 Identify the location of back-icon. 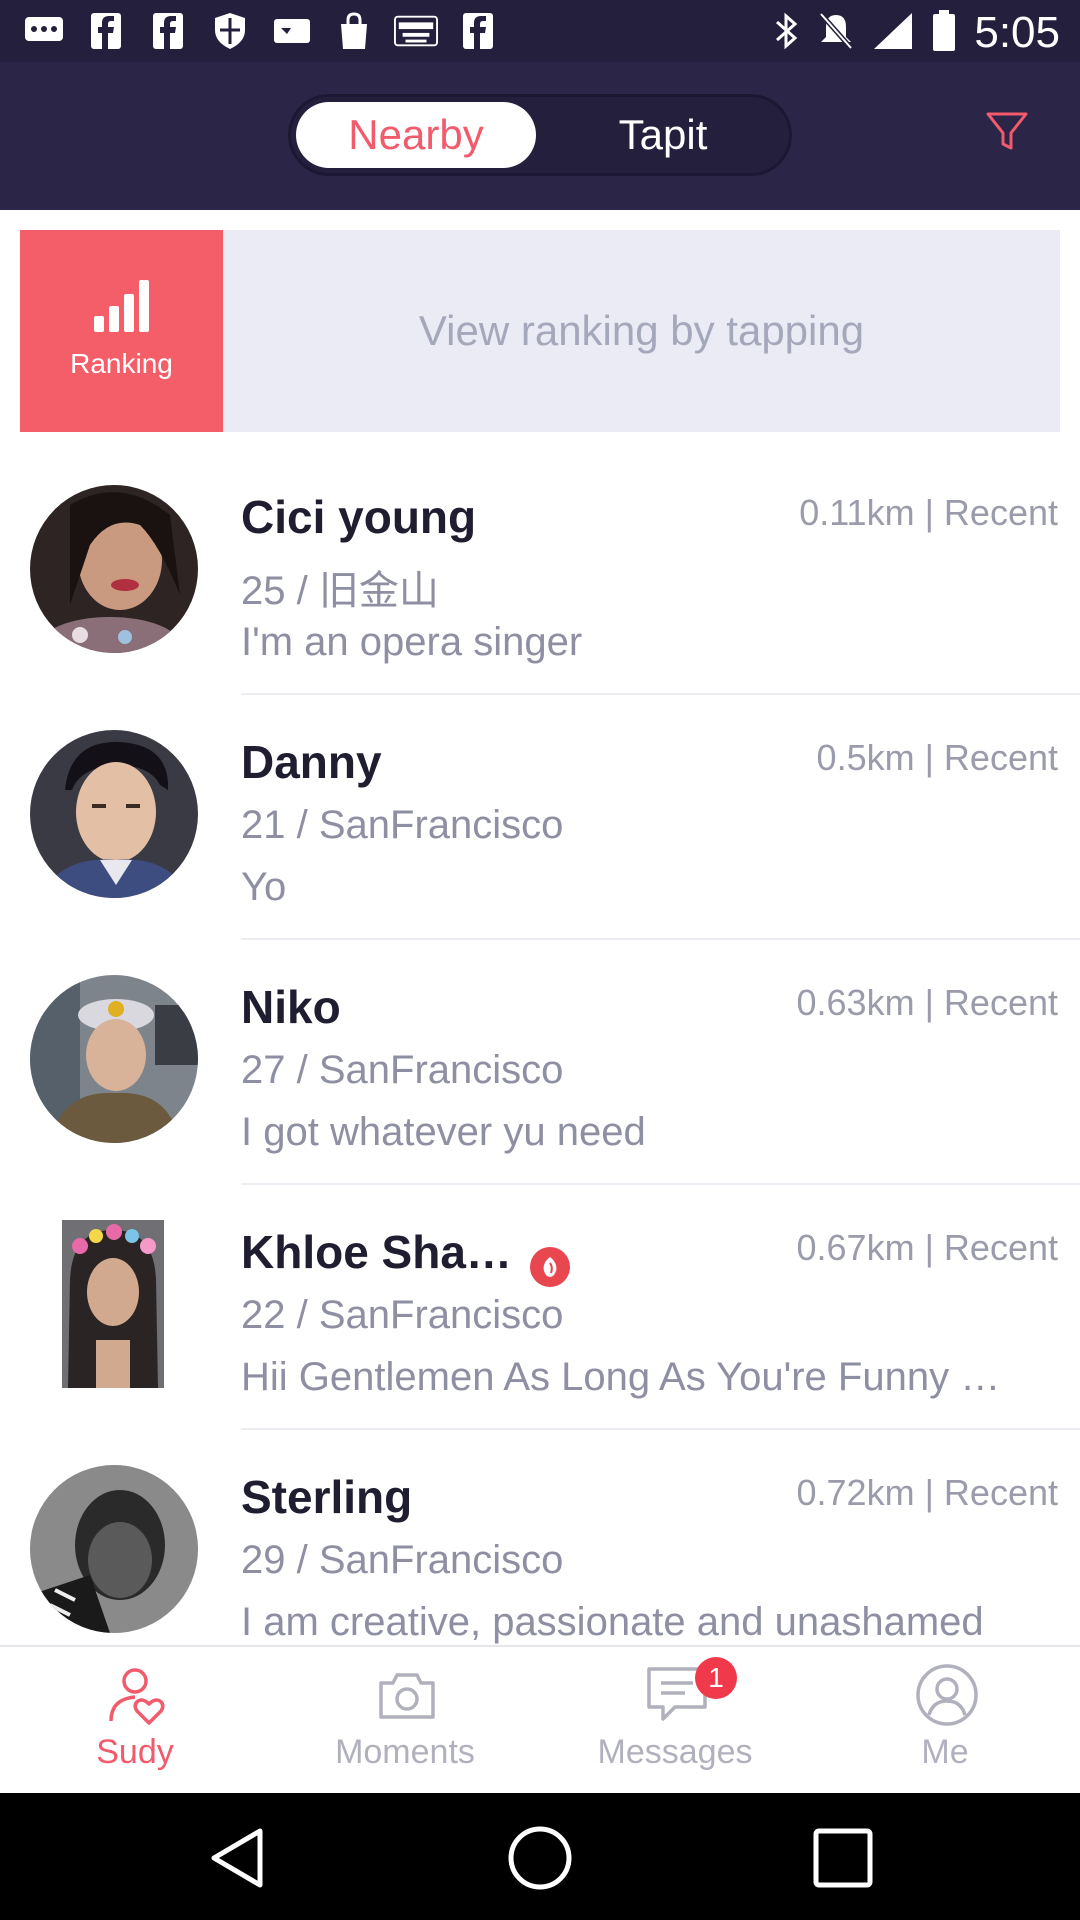
(239, 1858).